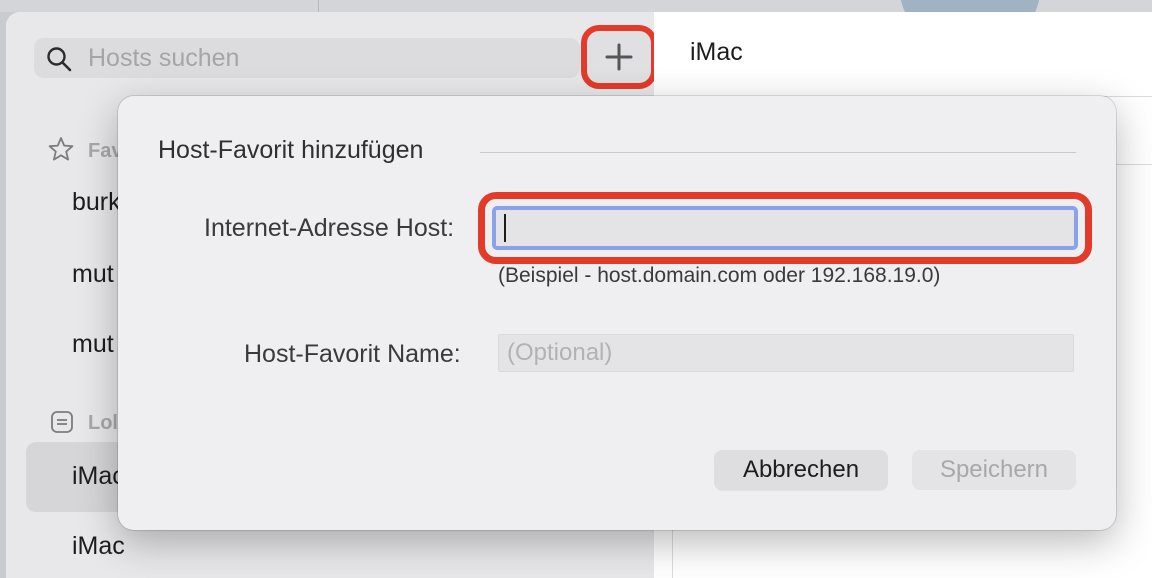  Describe the element at coordinates (164, 58) in the screenshot. I see `search-placeholder: Hosts suchen` at that location.